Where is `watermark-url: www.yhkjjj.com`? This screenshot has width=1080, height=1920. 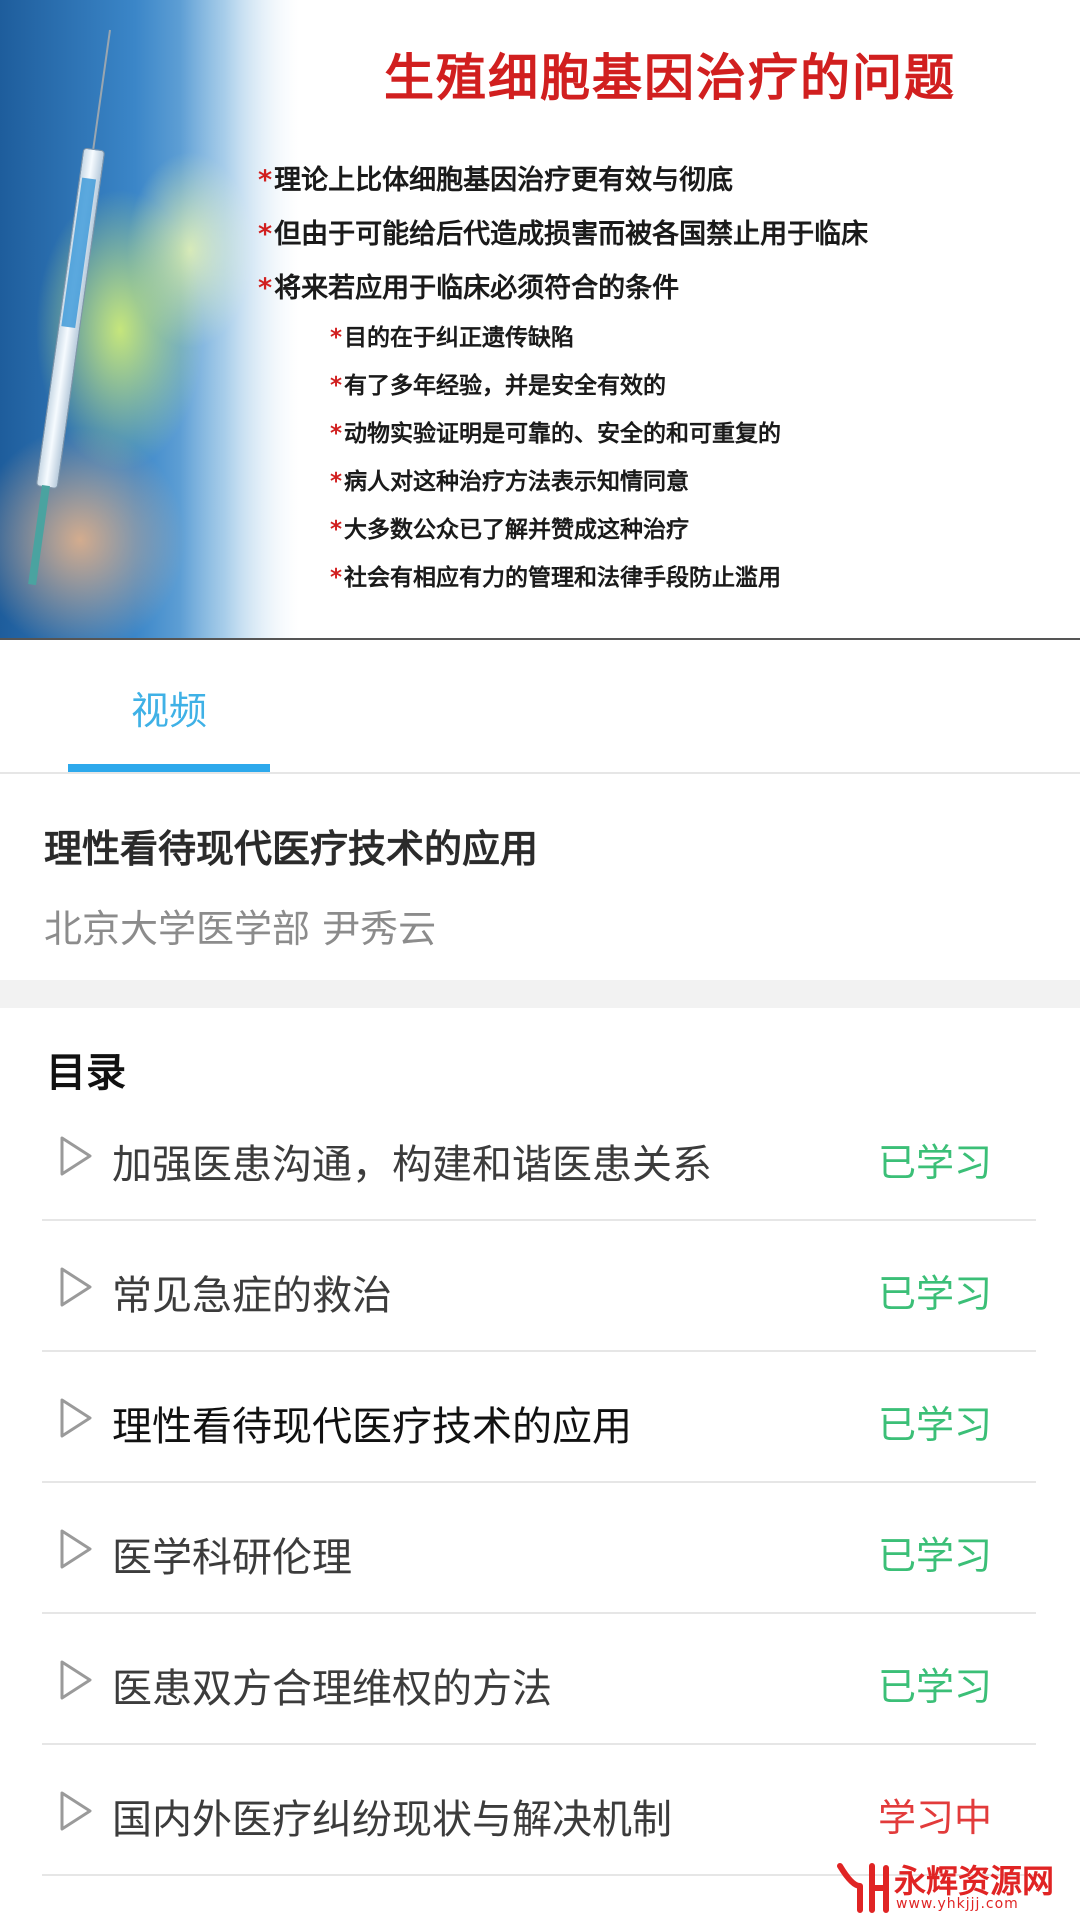
watermark-url: www.yhkjjj.com is located at coordinates (957, 1904).